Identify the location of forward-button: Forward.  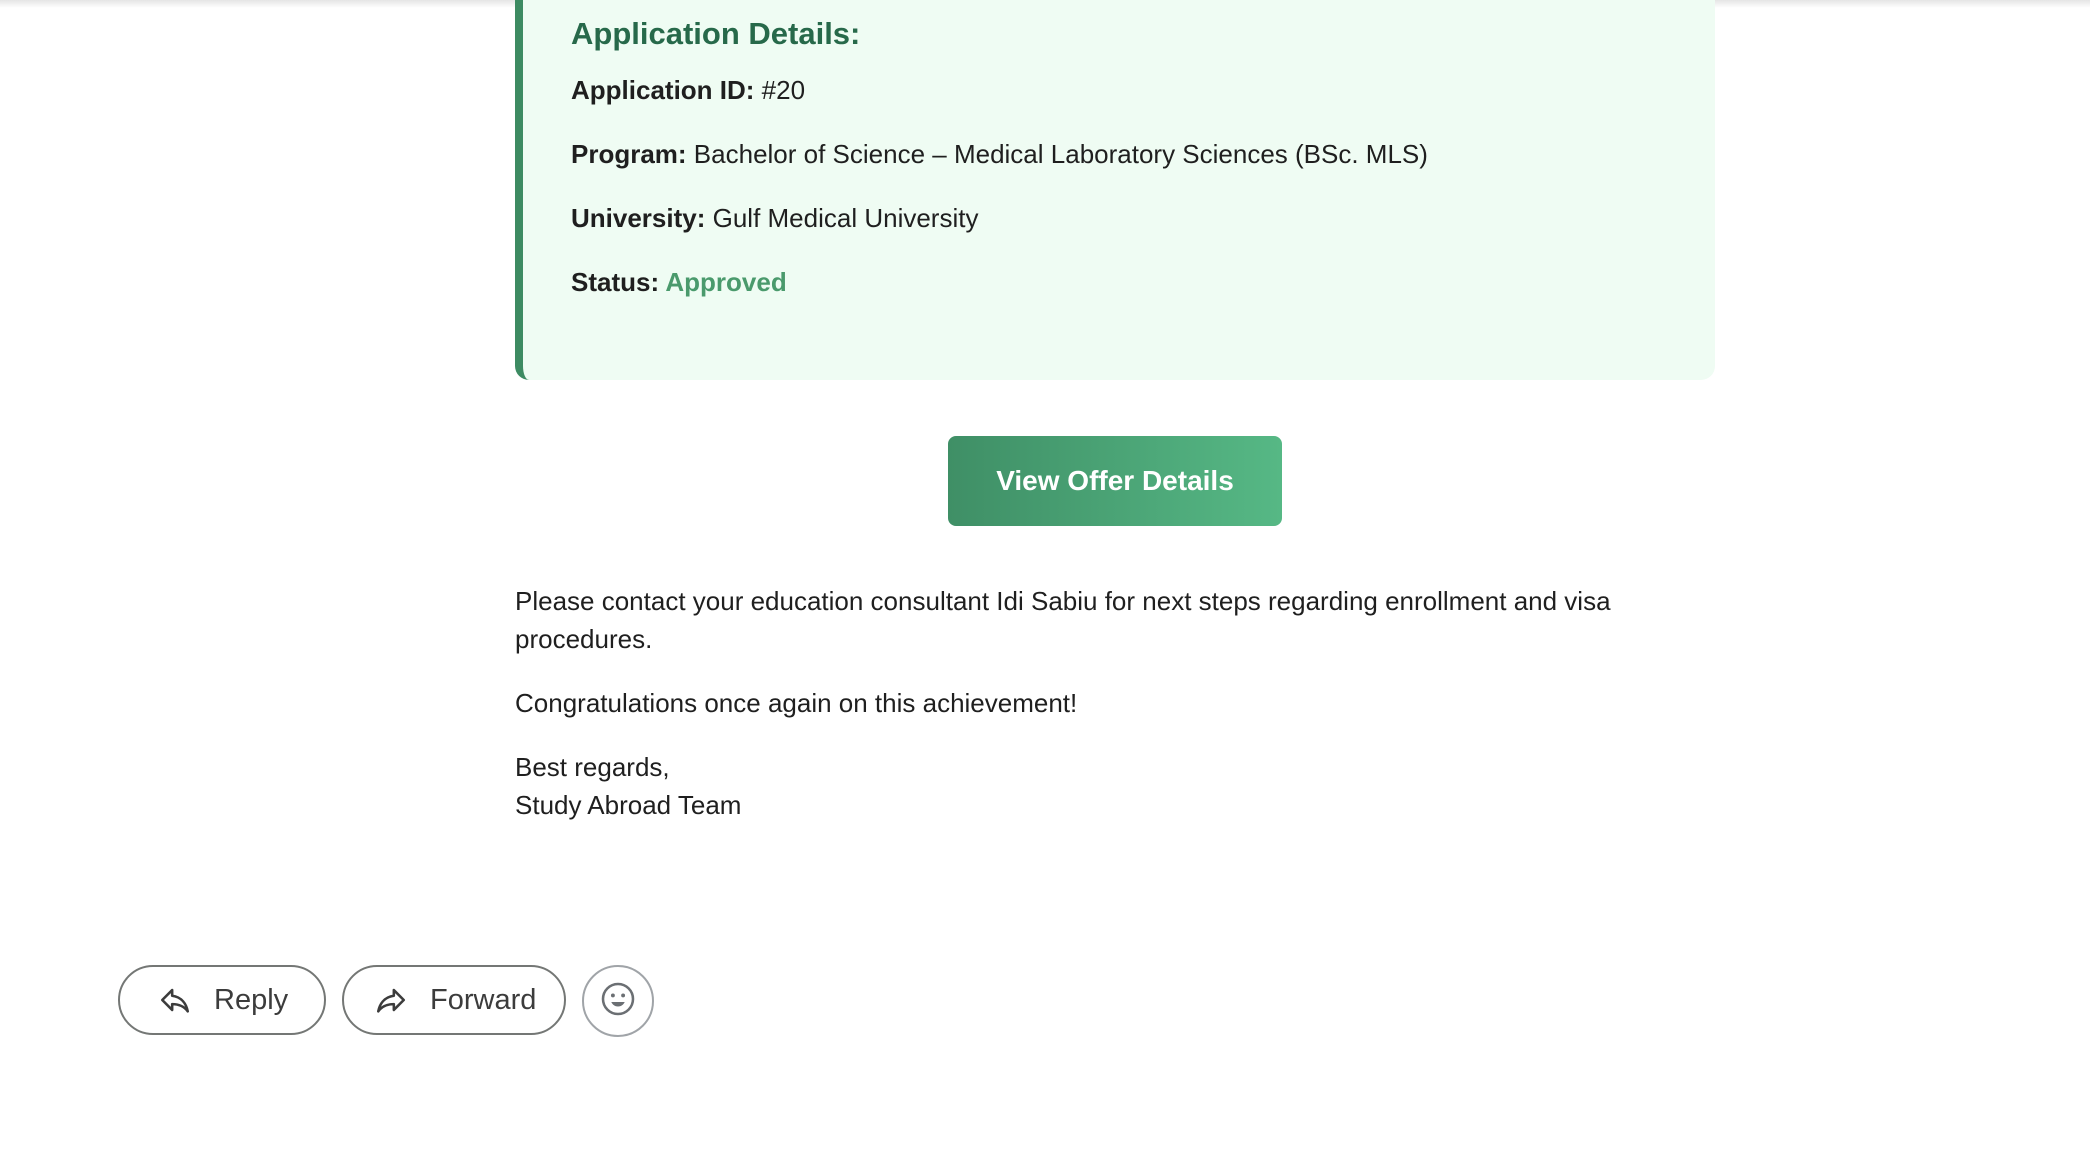
(454, 1000).